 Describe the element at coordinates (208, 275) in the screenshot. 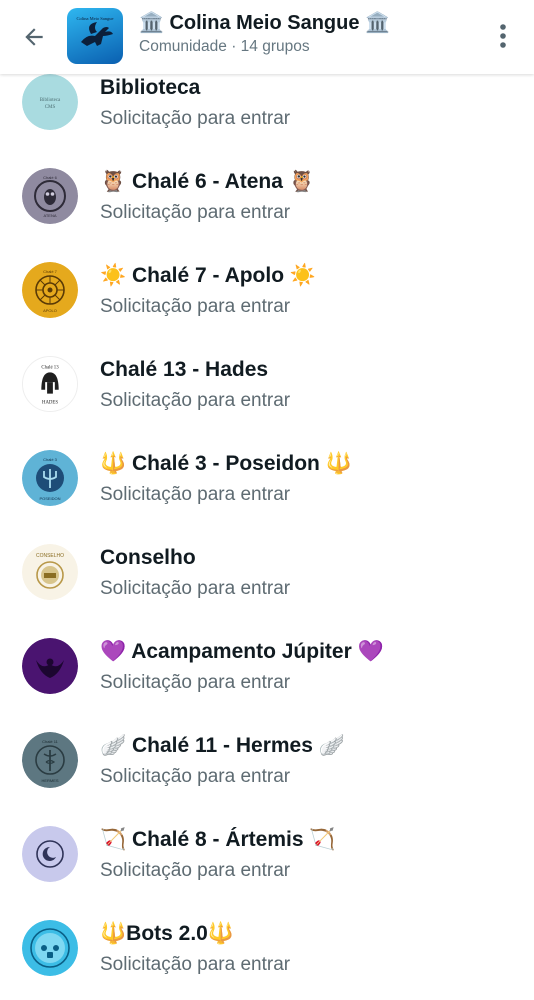

I see `group-name: ☀️ Chalé 7 - Apolo ☀️` at that location.